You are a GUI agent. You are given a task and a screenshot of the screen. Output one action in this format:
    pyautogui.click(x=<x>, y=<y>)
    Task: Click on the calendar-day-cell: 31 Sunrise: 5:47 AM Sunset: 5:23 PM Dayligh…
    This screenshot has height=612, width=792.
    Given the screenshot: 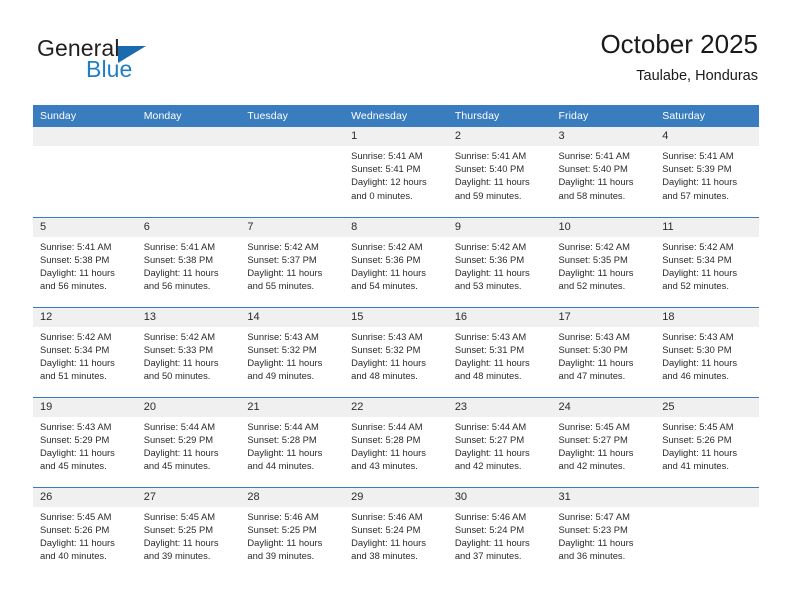 What is the action you would take?
    pyautogui.click(x=603, y=532)
    